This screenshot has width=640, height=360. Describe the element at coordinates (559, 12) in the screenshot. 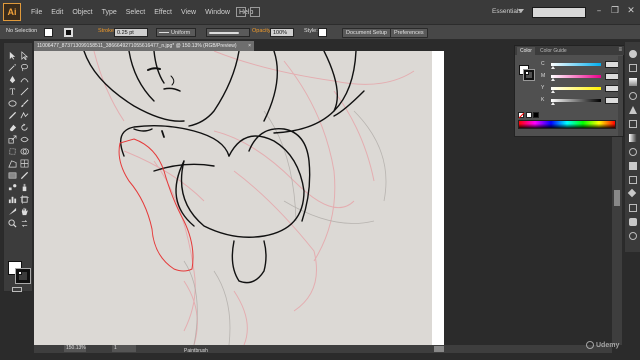

I see `search-input` at that location.